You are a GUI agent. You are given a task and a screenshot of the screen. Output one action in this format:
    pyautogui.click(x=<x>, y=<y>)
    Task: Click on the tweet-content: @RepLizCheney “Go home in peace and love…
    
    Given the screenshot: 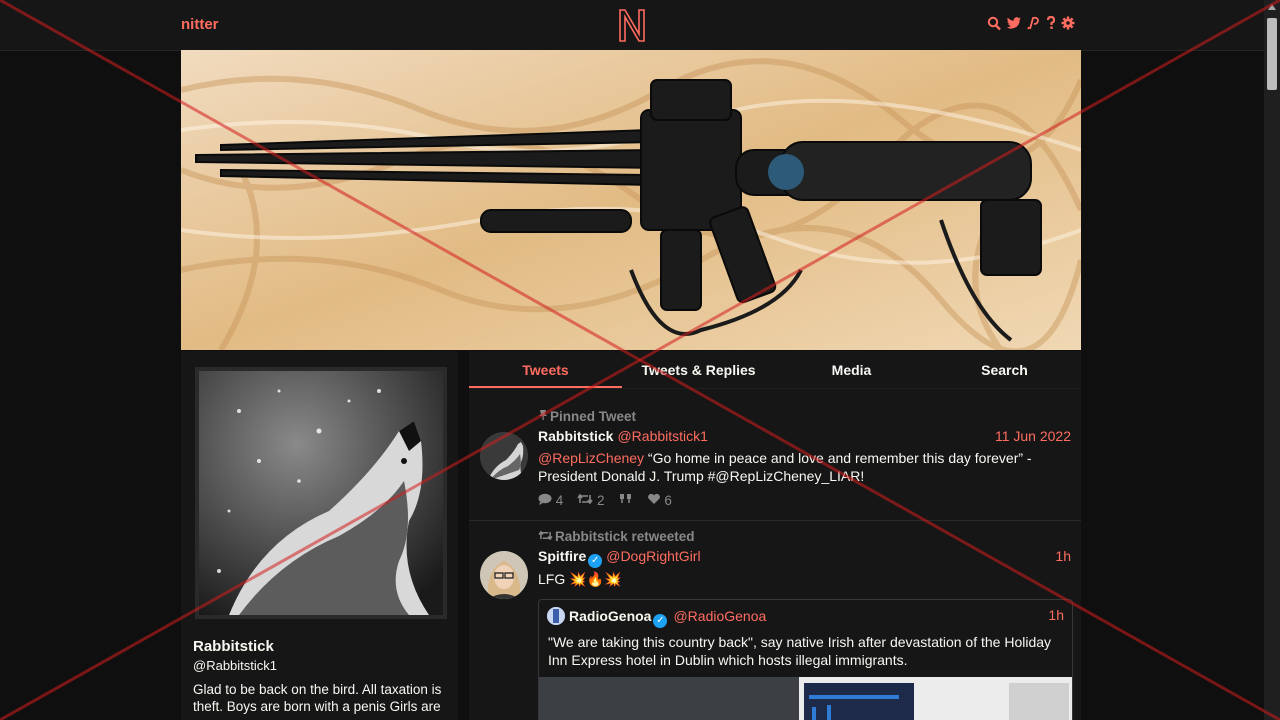 What is the action you would take?
    pyautogui.click(x=798, y=467)
    